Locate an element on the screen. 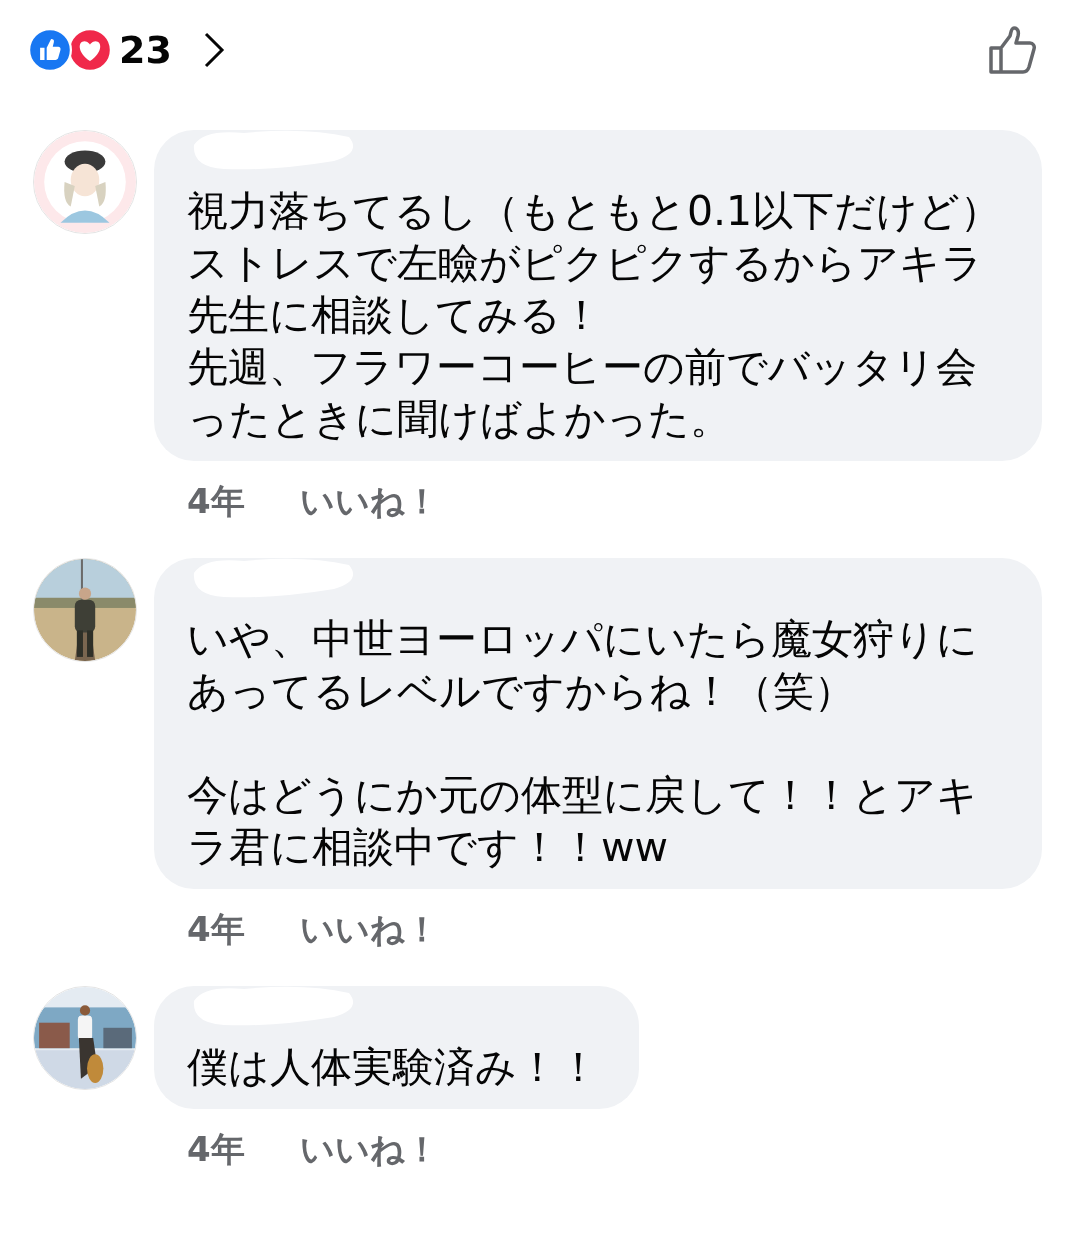 This screenshot has height=1238, width=1080. like-reaction-icon is located at coordinates (50, 50).